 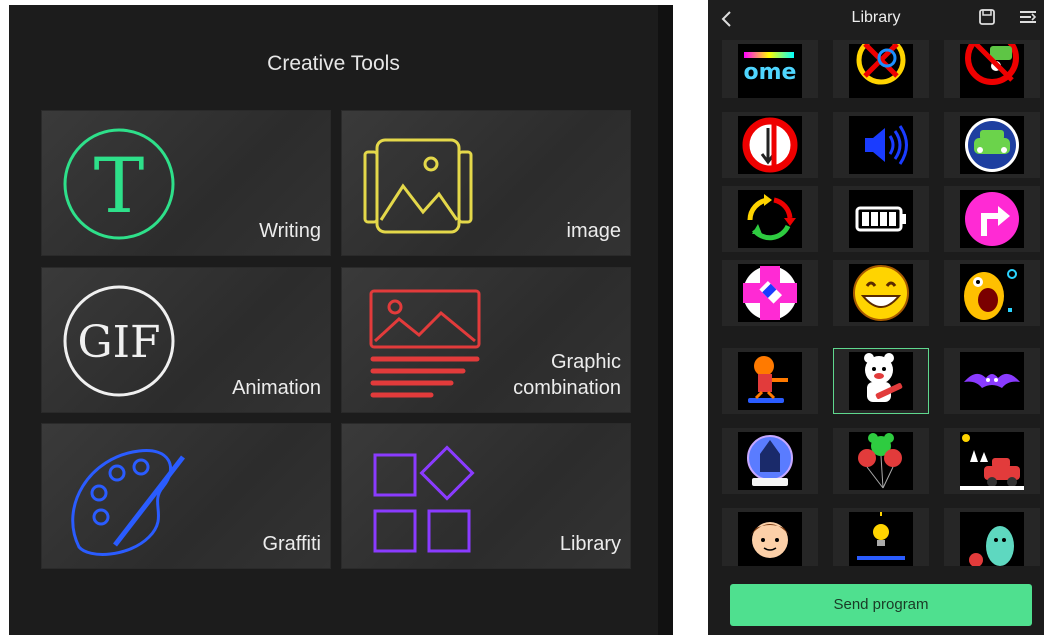 I want to click on tile-image: image, so click(x=486, y=183).